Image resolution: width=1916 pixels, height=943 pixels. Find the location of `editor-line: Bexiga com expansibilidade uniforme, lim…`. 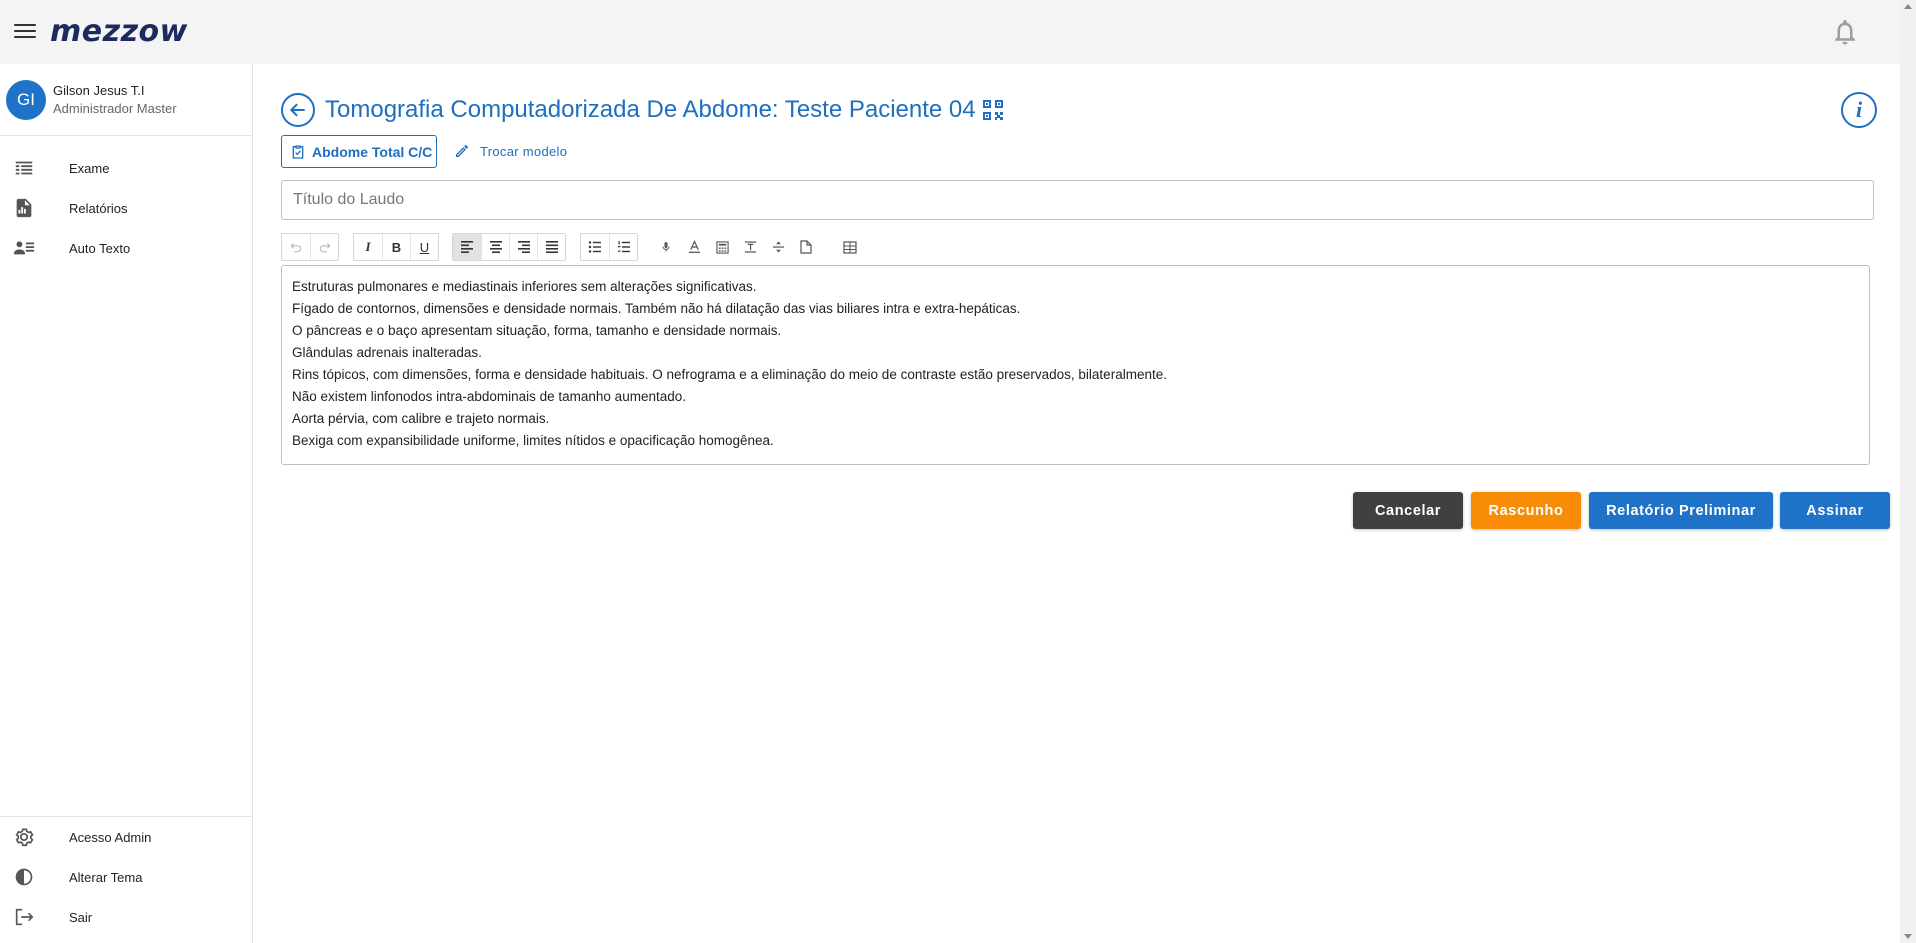

editor-line: Bexiga com expansibilidade uniforme, lim… is located at coordinates (533, 440).